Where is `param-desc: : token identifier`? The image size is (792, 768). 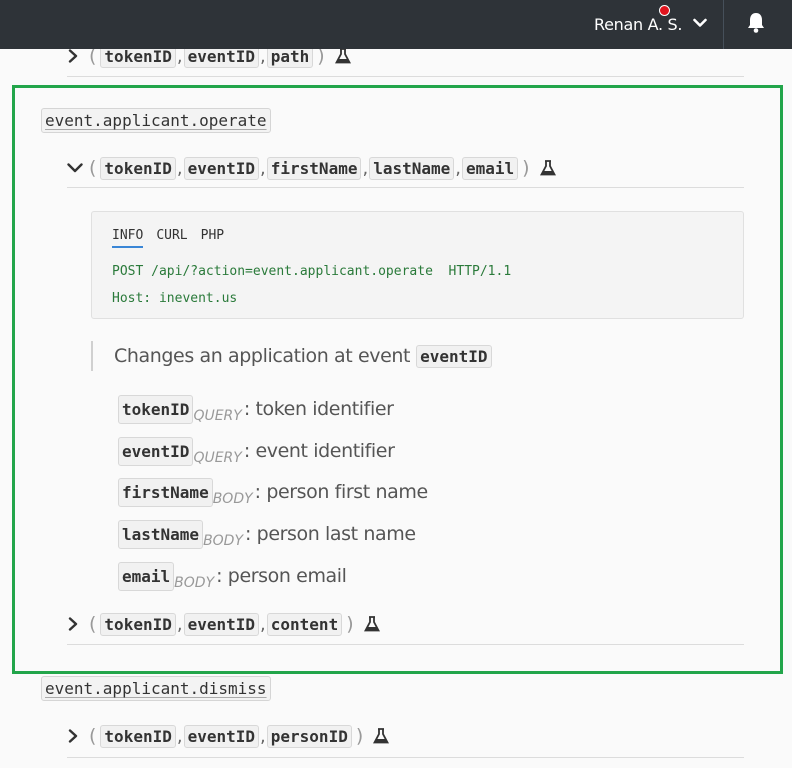
param-desc: : token identifier is located at coordinates (318, 409).